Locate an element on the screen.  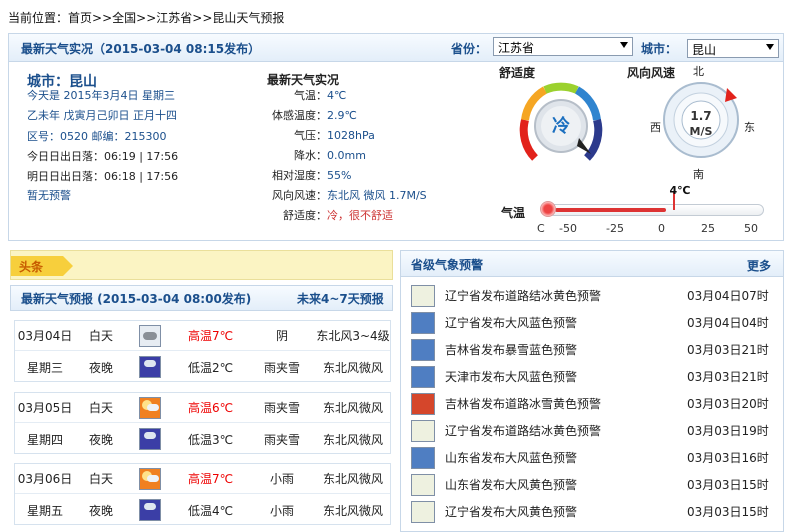
wind-west-label: 西 is located at coordinates (655, 127).